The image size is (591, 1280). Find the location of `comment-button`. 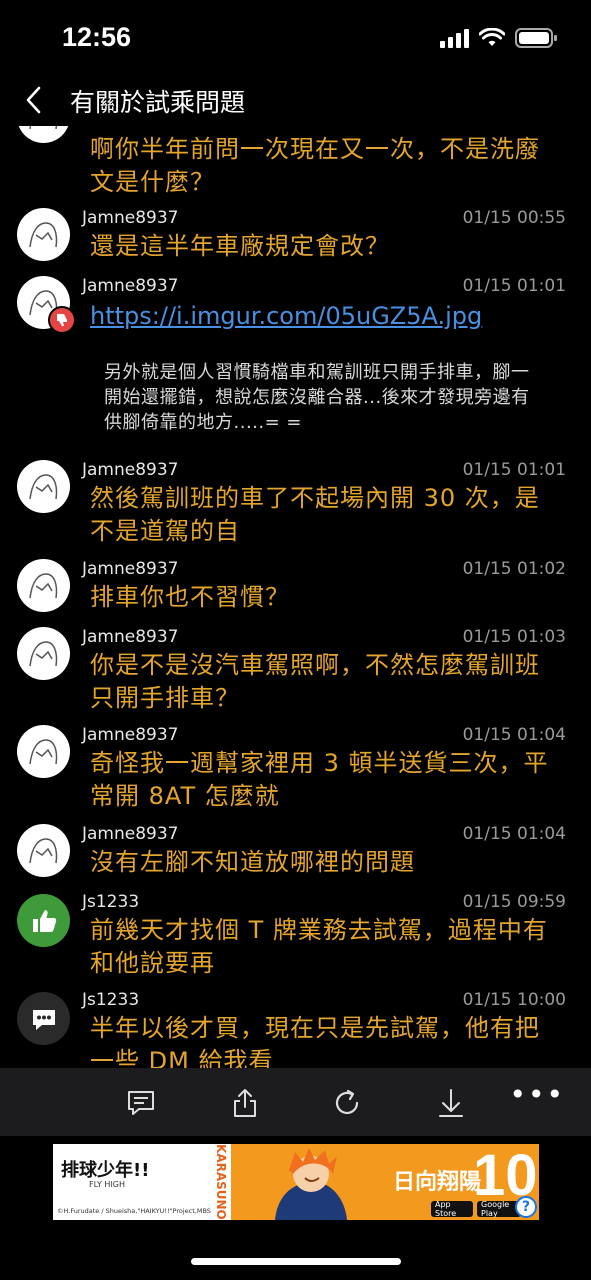

comment-button is located at coordinates (141, 1103).